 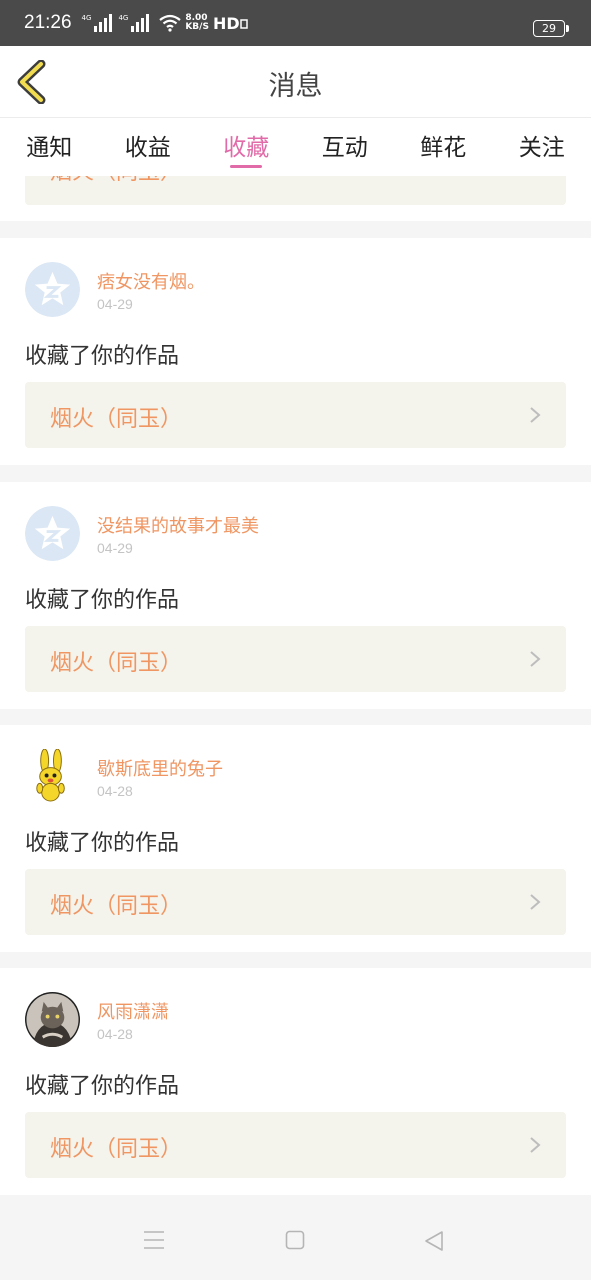 I want to click on list-item-partial: 烟火（同玉）, so click(x=295, y=198).